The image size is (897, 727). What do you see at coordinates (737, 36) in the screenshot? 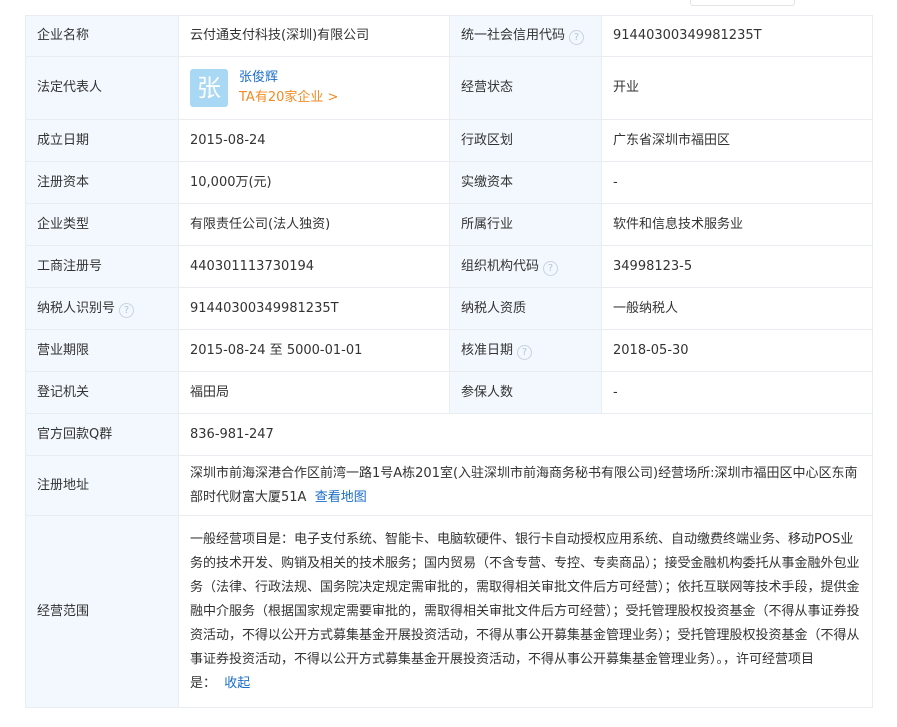
I see `value-credit-code: 91440300349981235T` at bounding box center [737, 36].